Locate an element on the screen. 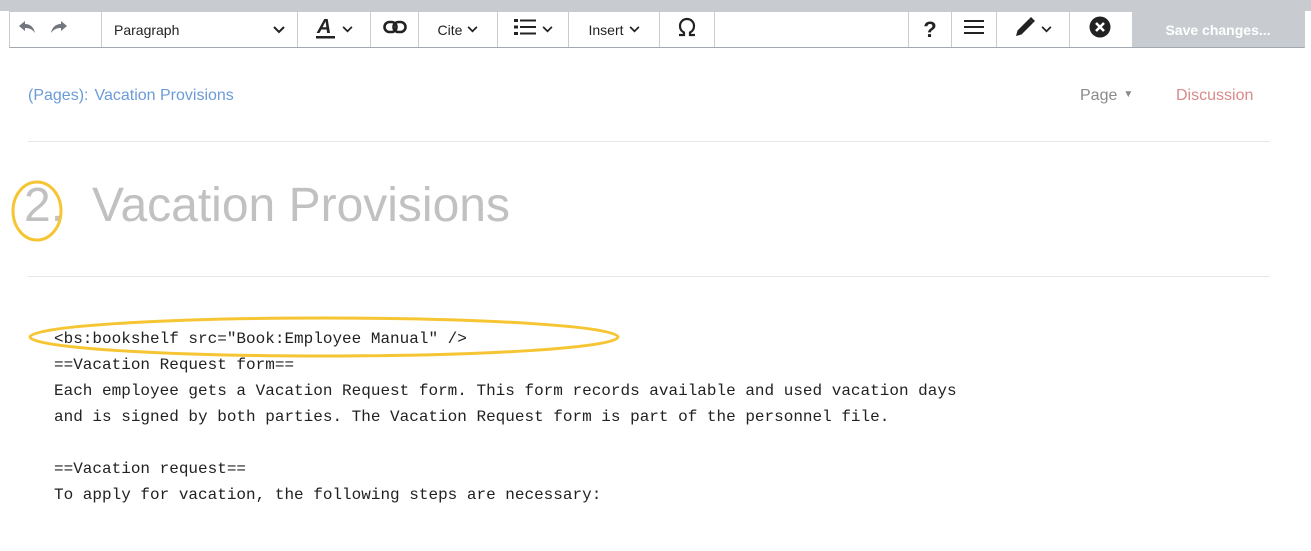 The height and width of the screenshot is (551, 1311). text-style-button: A is located at coordinates (334, 29).